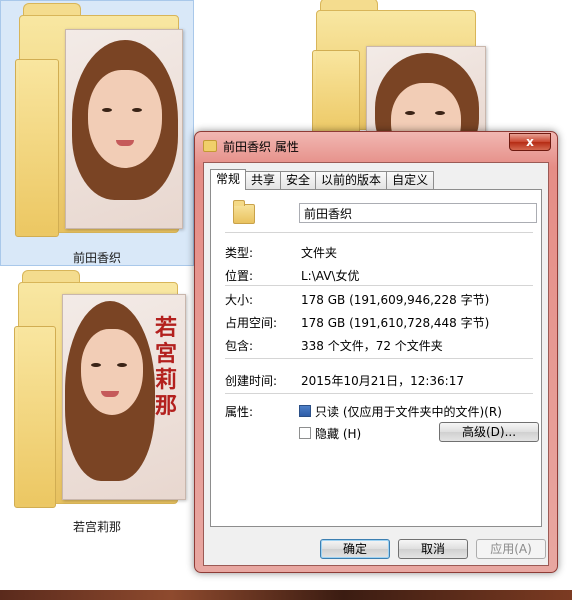 The width and height of the screenshot is (572, 600). Describe the element at coordinates (96, 258) in the screenshot. I see `folder-label: 前田香织` at that location.